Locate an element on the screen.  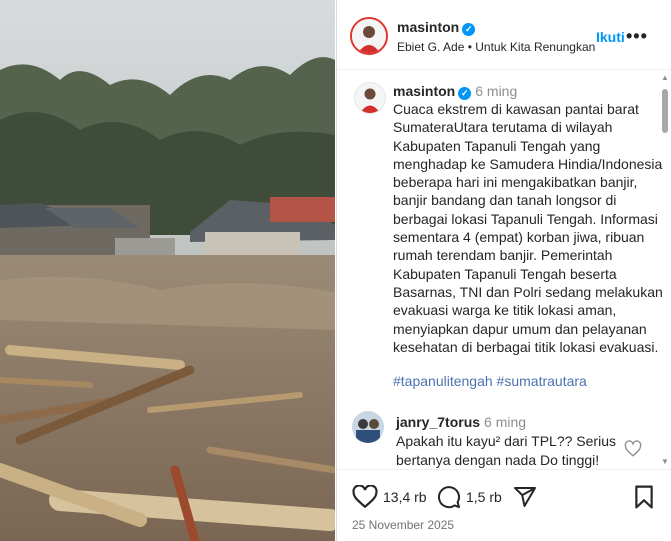
reply-like-heart-icon is located at coordinates (633, 449).